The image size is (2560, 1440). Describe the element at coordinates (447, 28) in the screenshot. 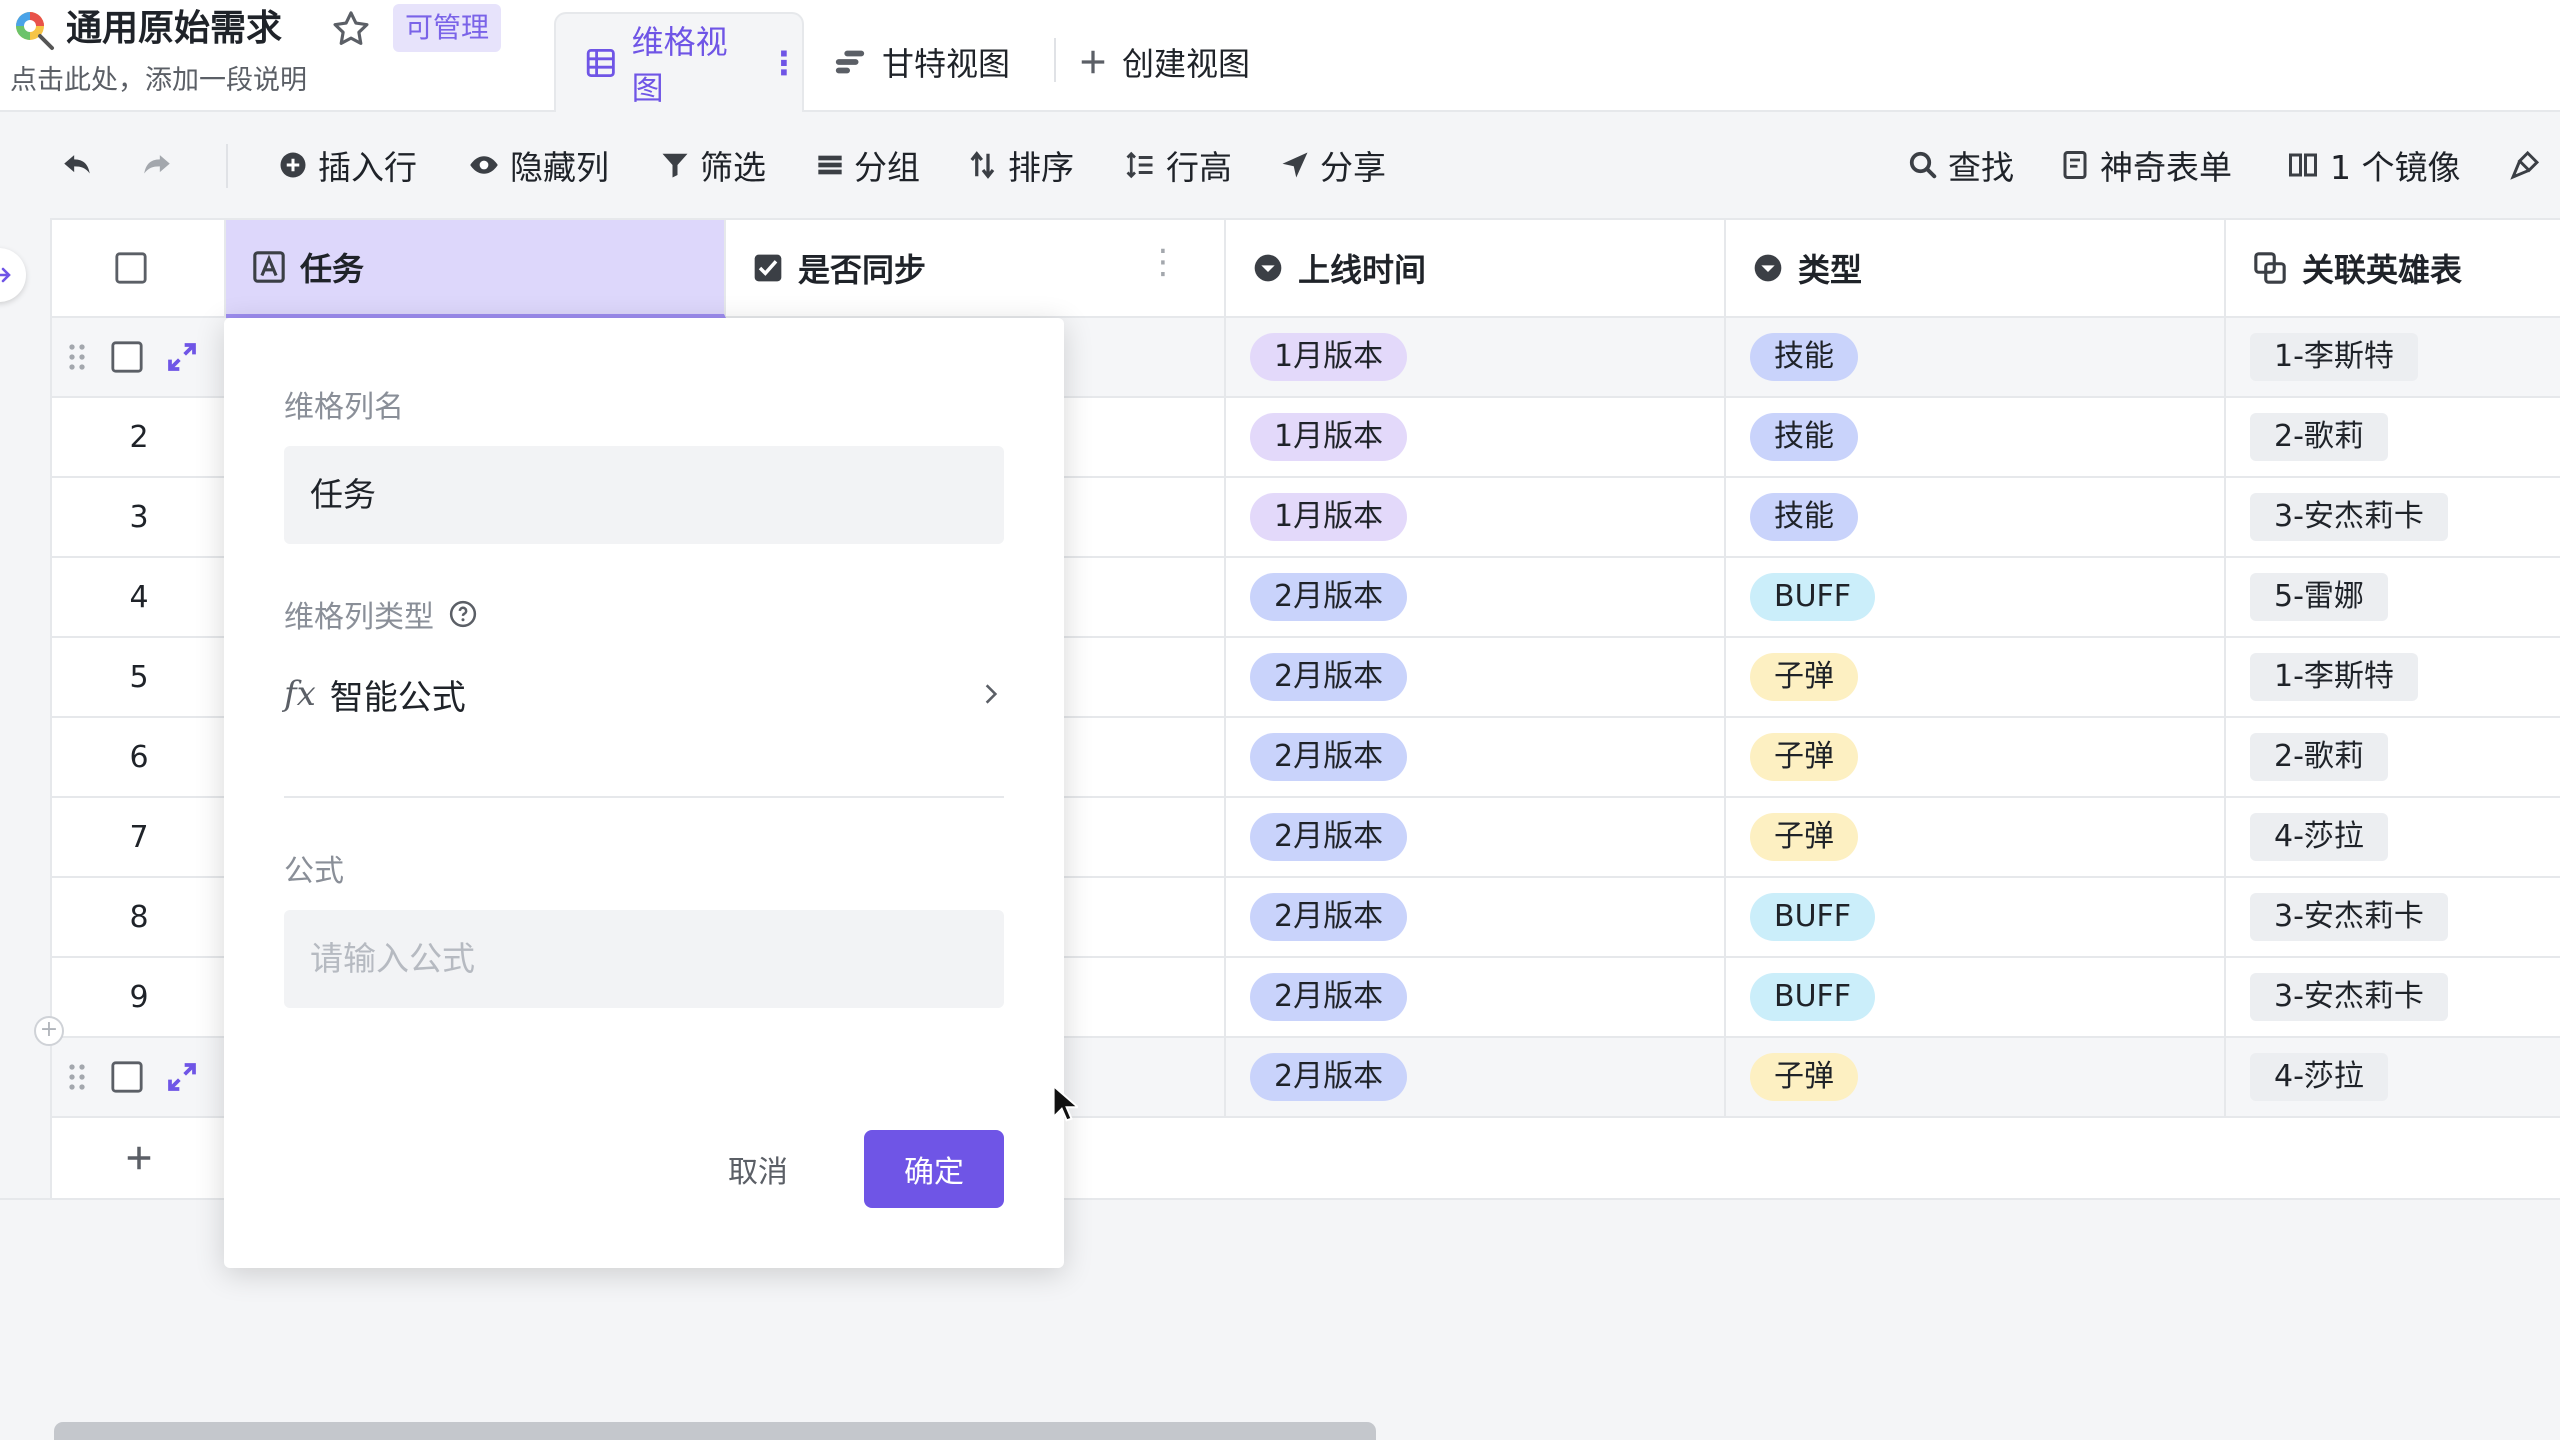

I see `permission-badge: 可管理` at that location.